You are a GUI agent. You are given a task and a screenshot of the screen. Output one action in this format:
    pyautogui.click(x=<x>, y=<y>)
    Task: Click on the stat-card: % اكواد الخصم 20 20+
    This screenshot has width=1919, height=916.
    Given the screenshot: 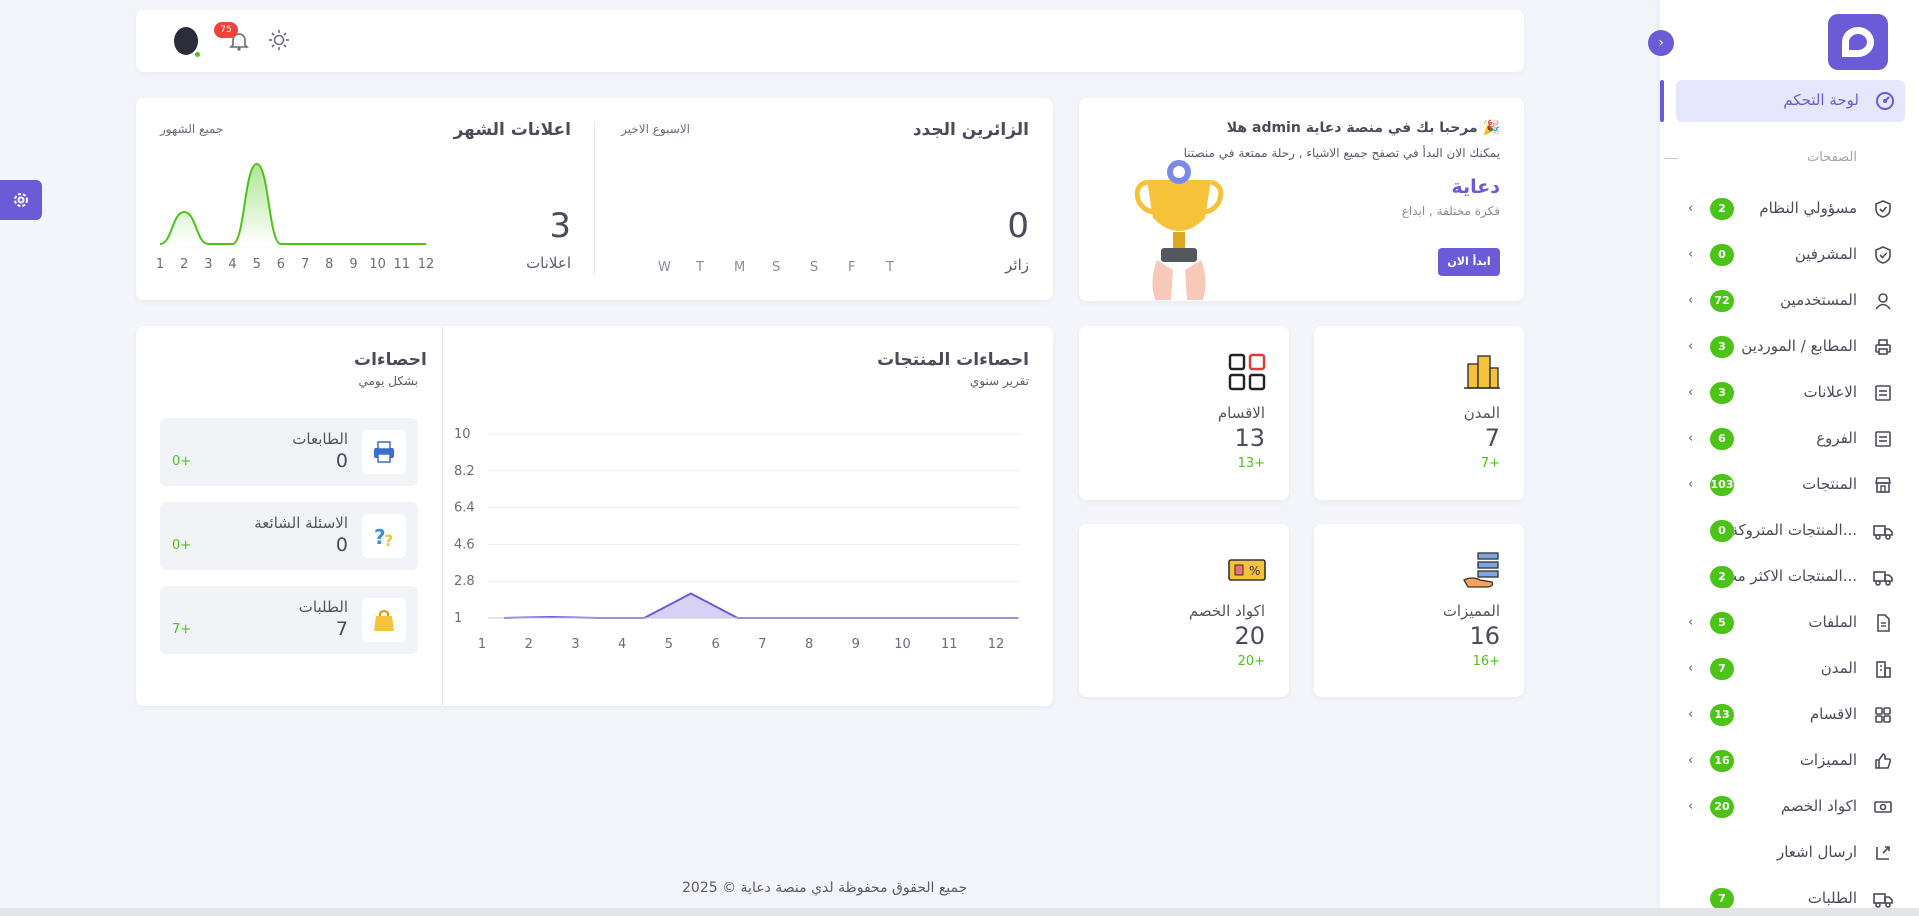 What is the action you would take?
    pyautogui.click(x=1184, y=610)
    